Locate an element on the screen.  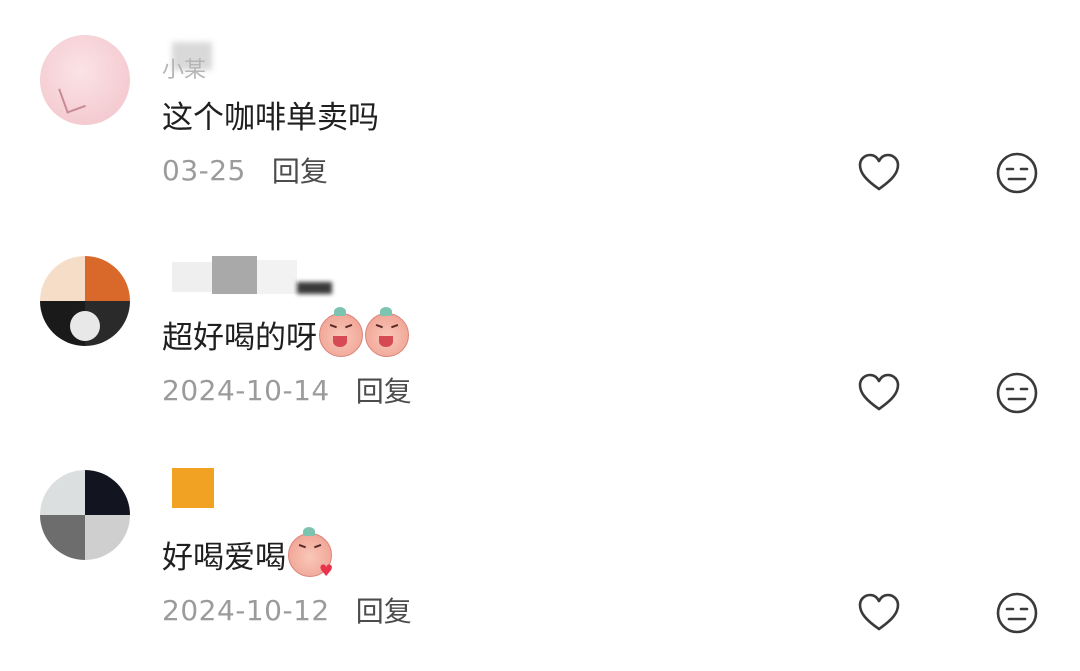
comment-meta: 03-25 回复 is located at coordinates (245, 170).